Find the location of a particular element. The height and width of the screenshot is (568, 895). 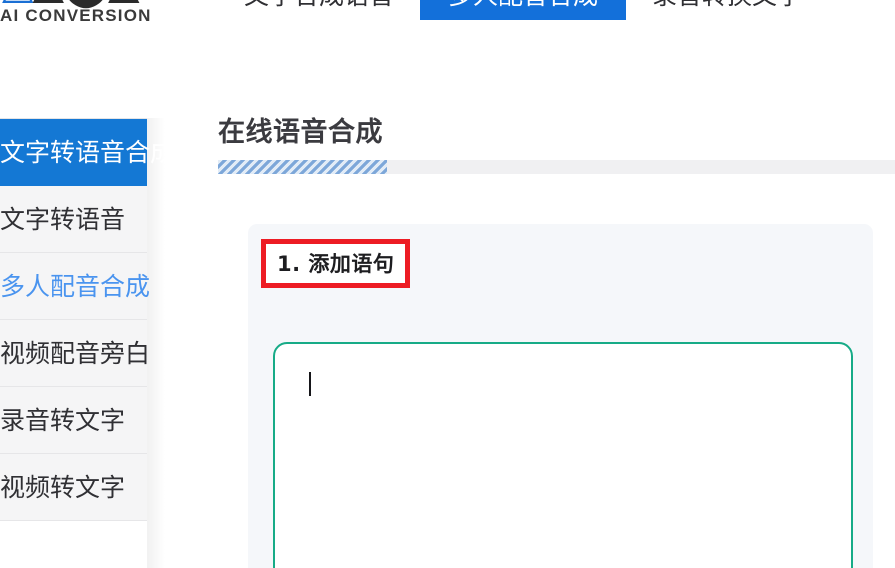

sidebar-item-video-to-text: 视频转文字 is located at coordinates (73, 487).